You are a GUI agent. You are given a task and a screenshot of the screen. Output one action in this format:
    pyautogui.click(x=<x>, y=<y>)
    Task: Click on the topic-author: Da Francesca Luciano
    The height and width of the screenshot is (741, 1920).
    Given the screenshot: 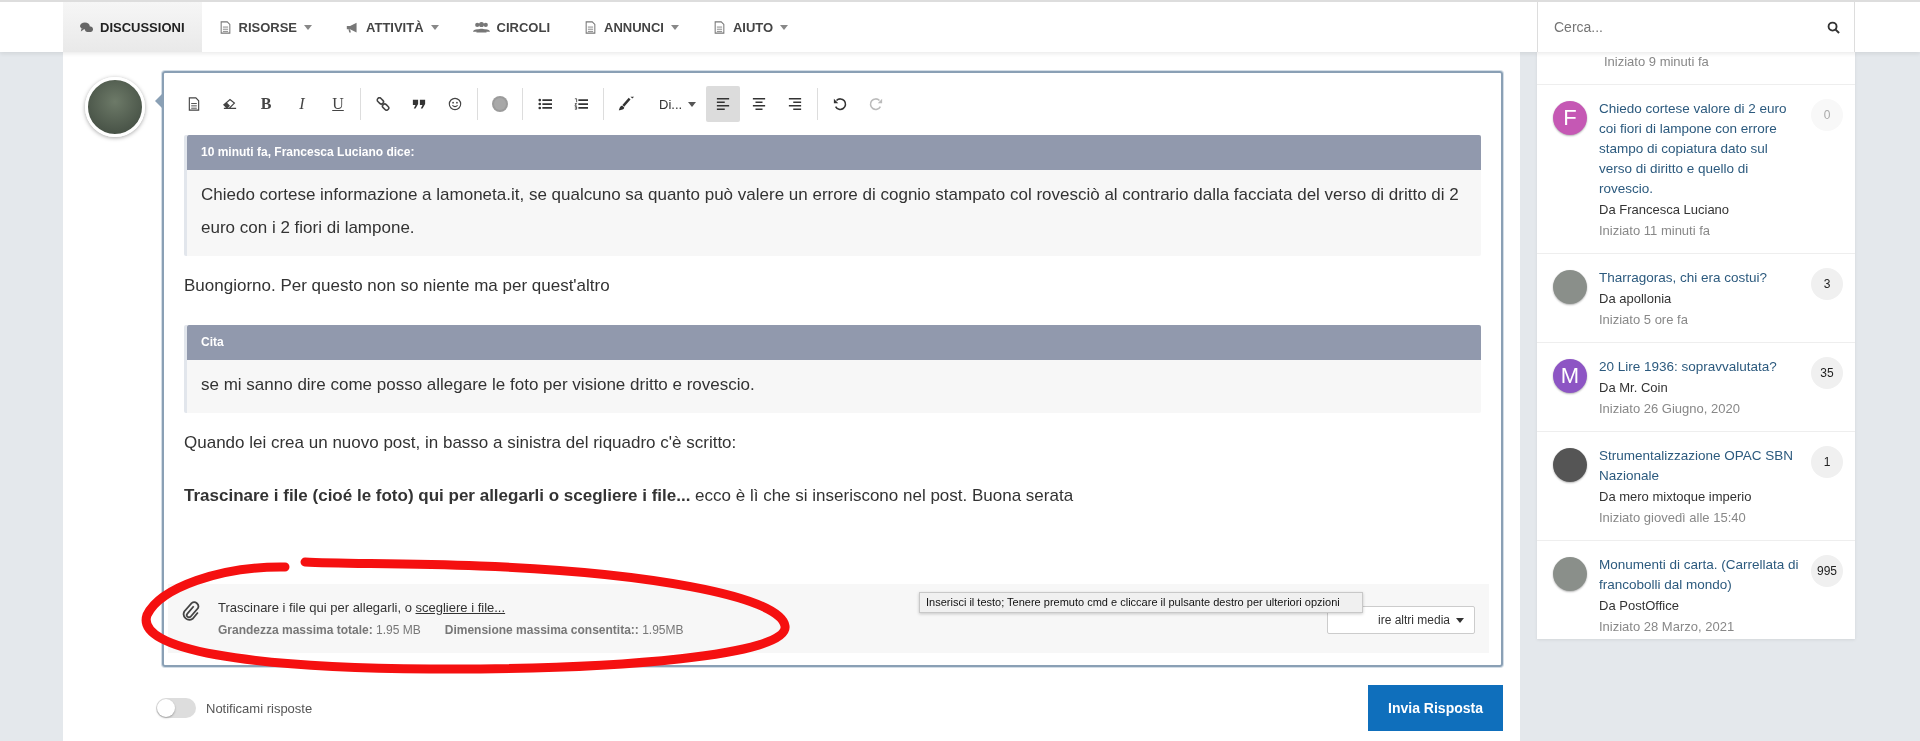 What is the action you would take?
    pyautogui.click(x=1665, y=210)
    